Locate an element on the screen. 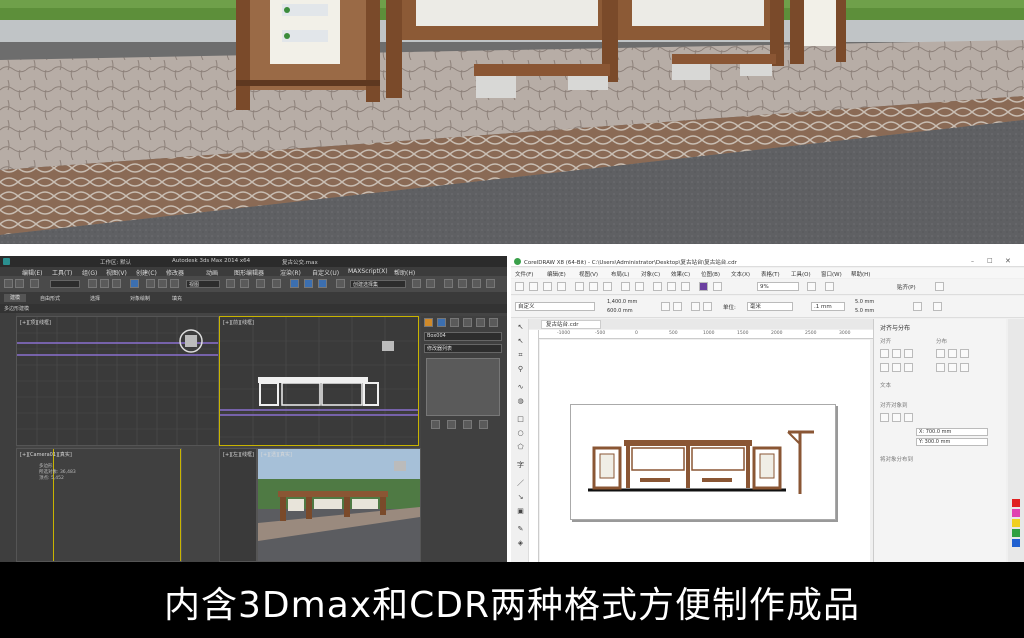 Image resolution: width=1024 pixels, height=638 pixels. parallel-dimension-icon: ／ is located at coordinates (520, 483).